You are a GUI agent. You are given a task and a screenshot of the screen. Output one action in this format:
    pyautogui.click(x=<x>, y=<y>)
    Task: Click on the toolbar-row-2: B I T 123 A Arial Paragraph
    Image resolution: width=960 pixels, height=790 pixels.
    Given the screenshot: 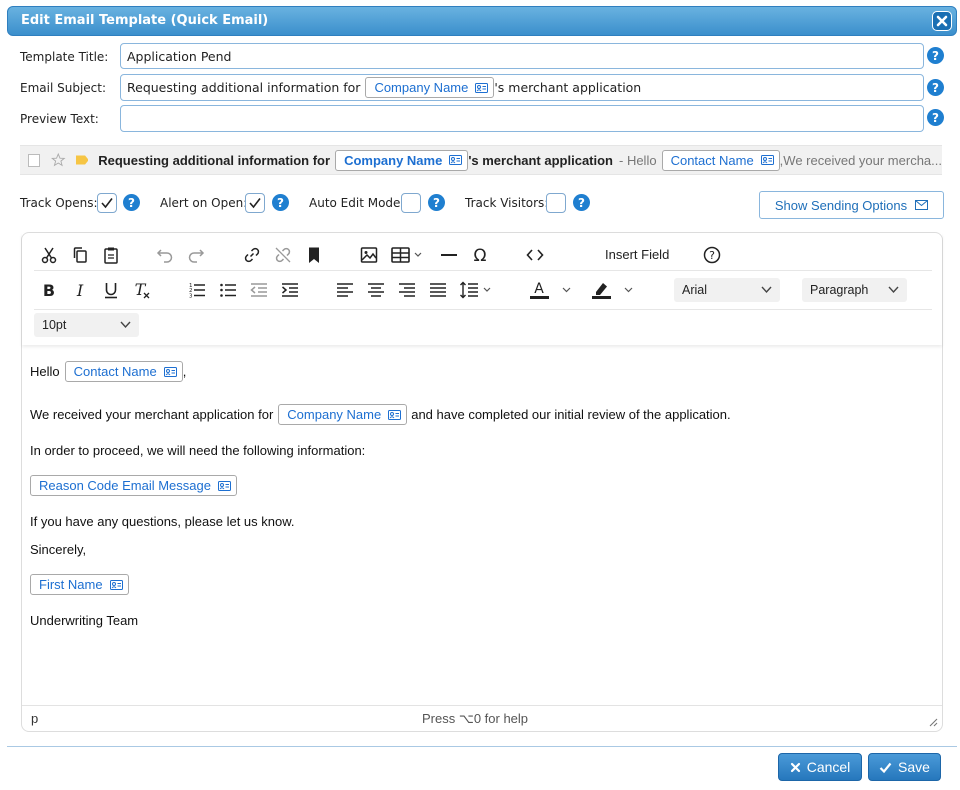 What is the action you would take?
    pyautogui.click(x=483, y=290)
    